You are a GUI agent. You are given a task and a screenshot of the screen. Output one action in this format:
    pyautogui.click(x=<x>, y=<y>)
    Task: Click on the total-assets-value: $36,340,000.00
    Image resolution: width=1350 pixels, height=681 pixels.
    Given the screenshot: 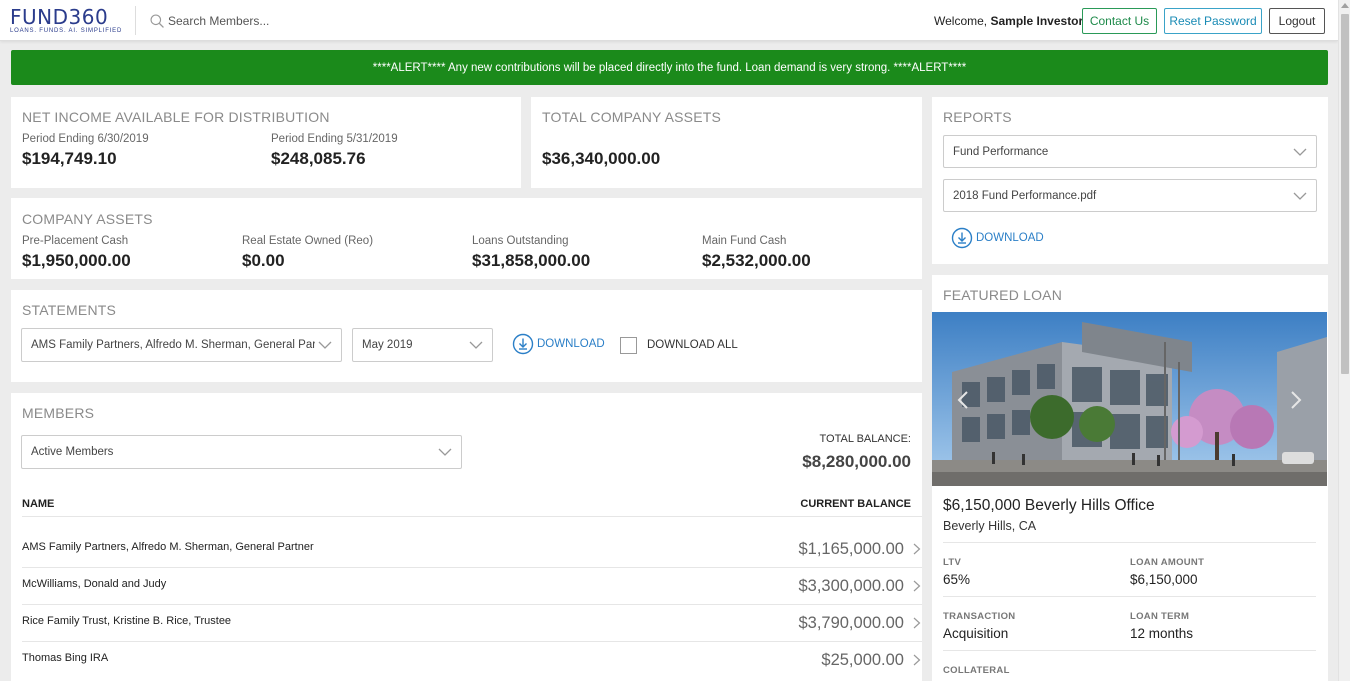 What is the action you would take?
    pyautogui.click(x=601, y=158)
    